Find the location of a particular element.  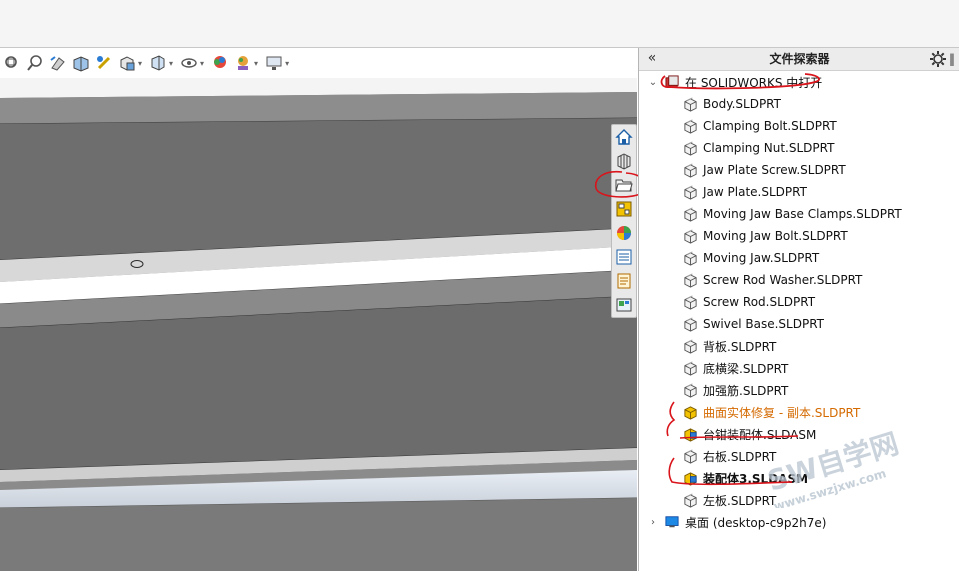

tree-file-item: 加强筋.SLDPRT is located at coordinates (799, 390).